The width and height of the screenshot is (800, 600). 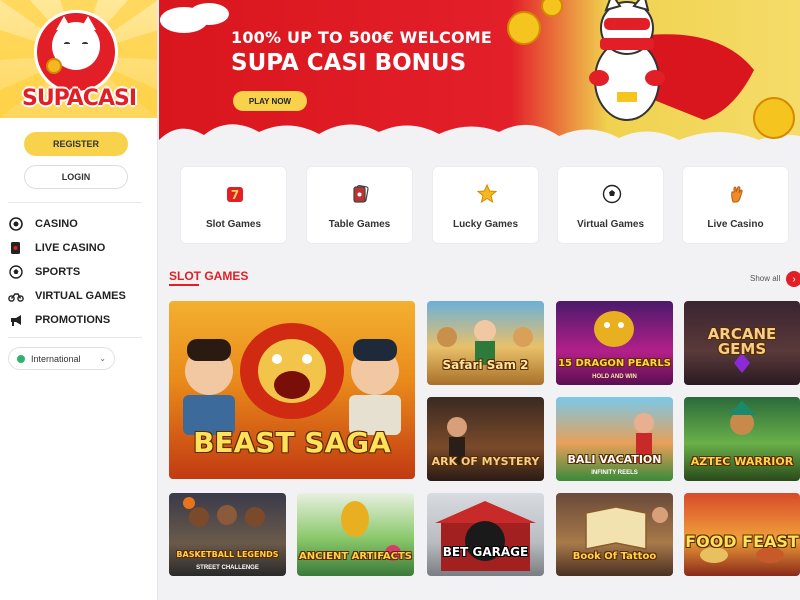 What do you see at coordinates (76, 177) in the screenshot?
I see `login-button: LOGIN` at bounding box center [76, 177].